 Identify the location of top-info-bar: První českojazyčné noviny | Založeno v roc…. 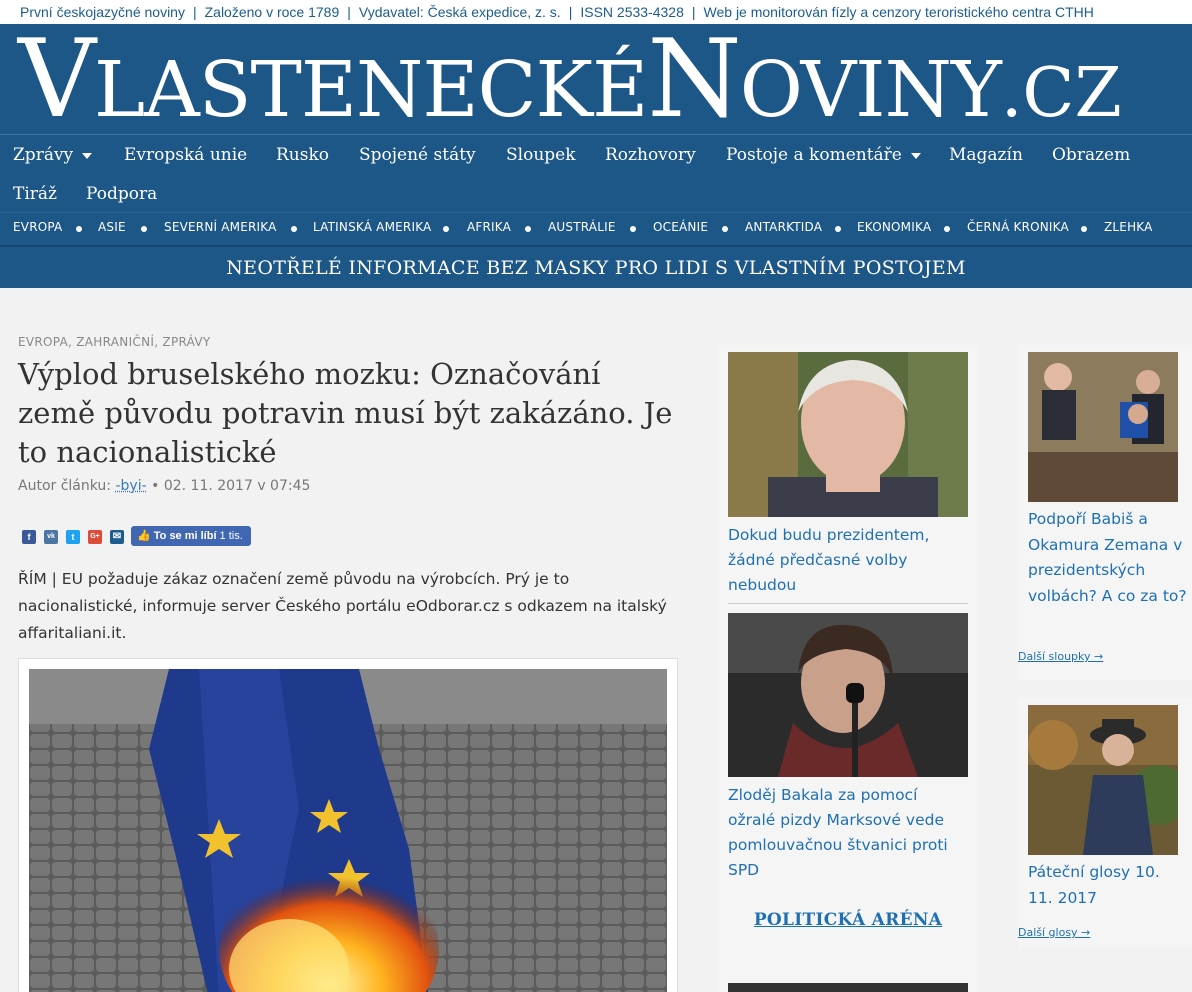
(596, 12).